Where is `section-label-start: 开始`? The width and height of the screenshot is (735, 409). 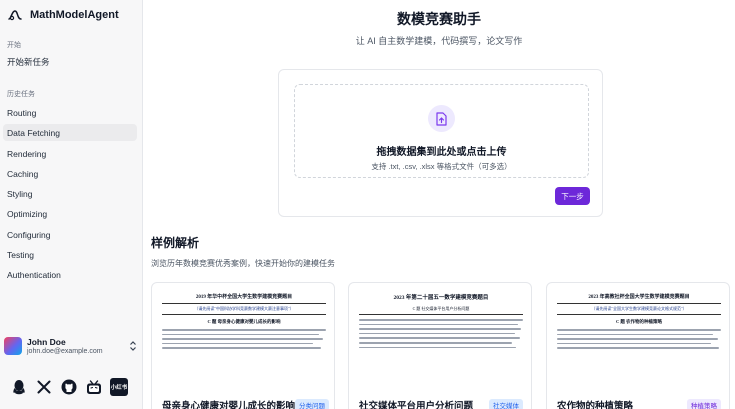 section-label-start: 开始 is located at coordinates (14, 45).